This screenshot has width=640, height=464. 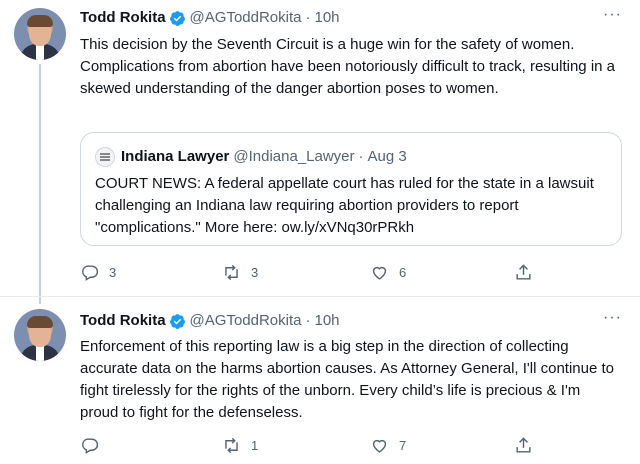 What do you see at coordinates (255, 272) in the screenshot?
I see `retweet-count: 3` at bounding box center [255, 272].